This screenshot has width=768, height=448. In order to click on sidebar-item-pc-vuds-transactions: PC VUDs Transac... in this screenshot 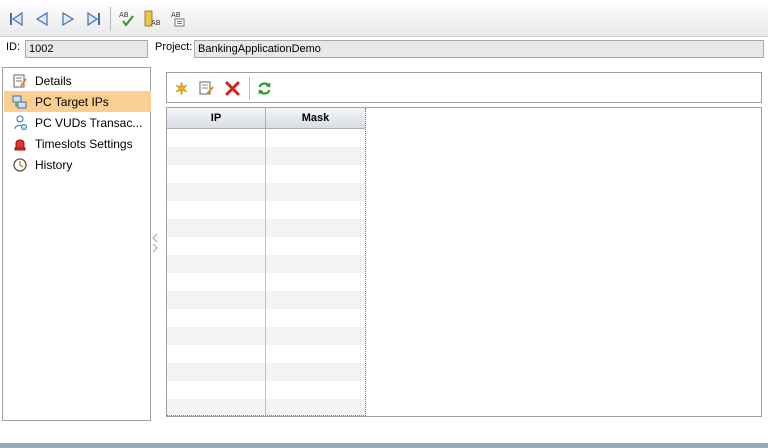, I will do `click(77, 122)`.